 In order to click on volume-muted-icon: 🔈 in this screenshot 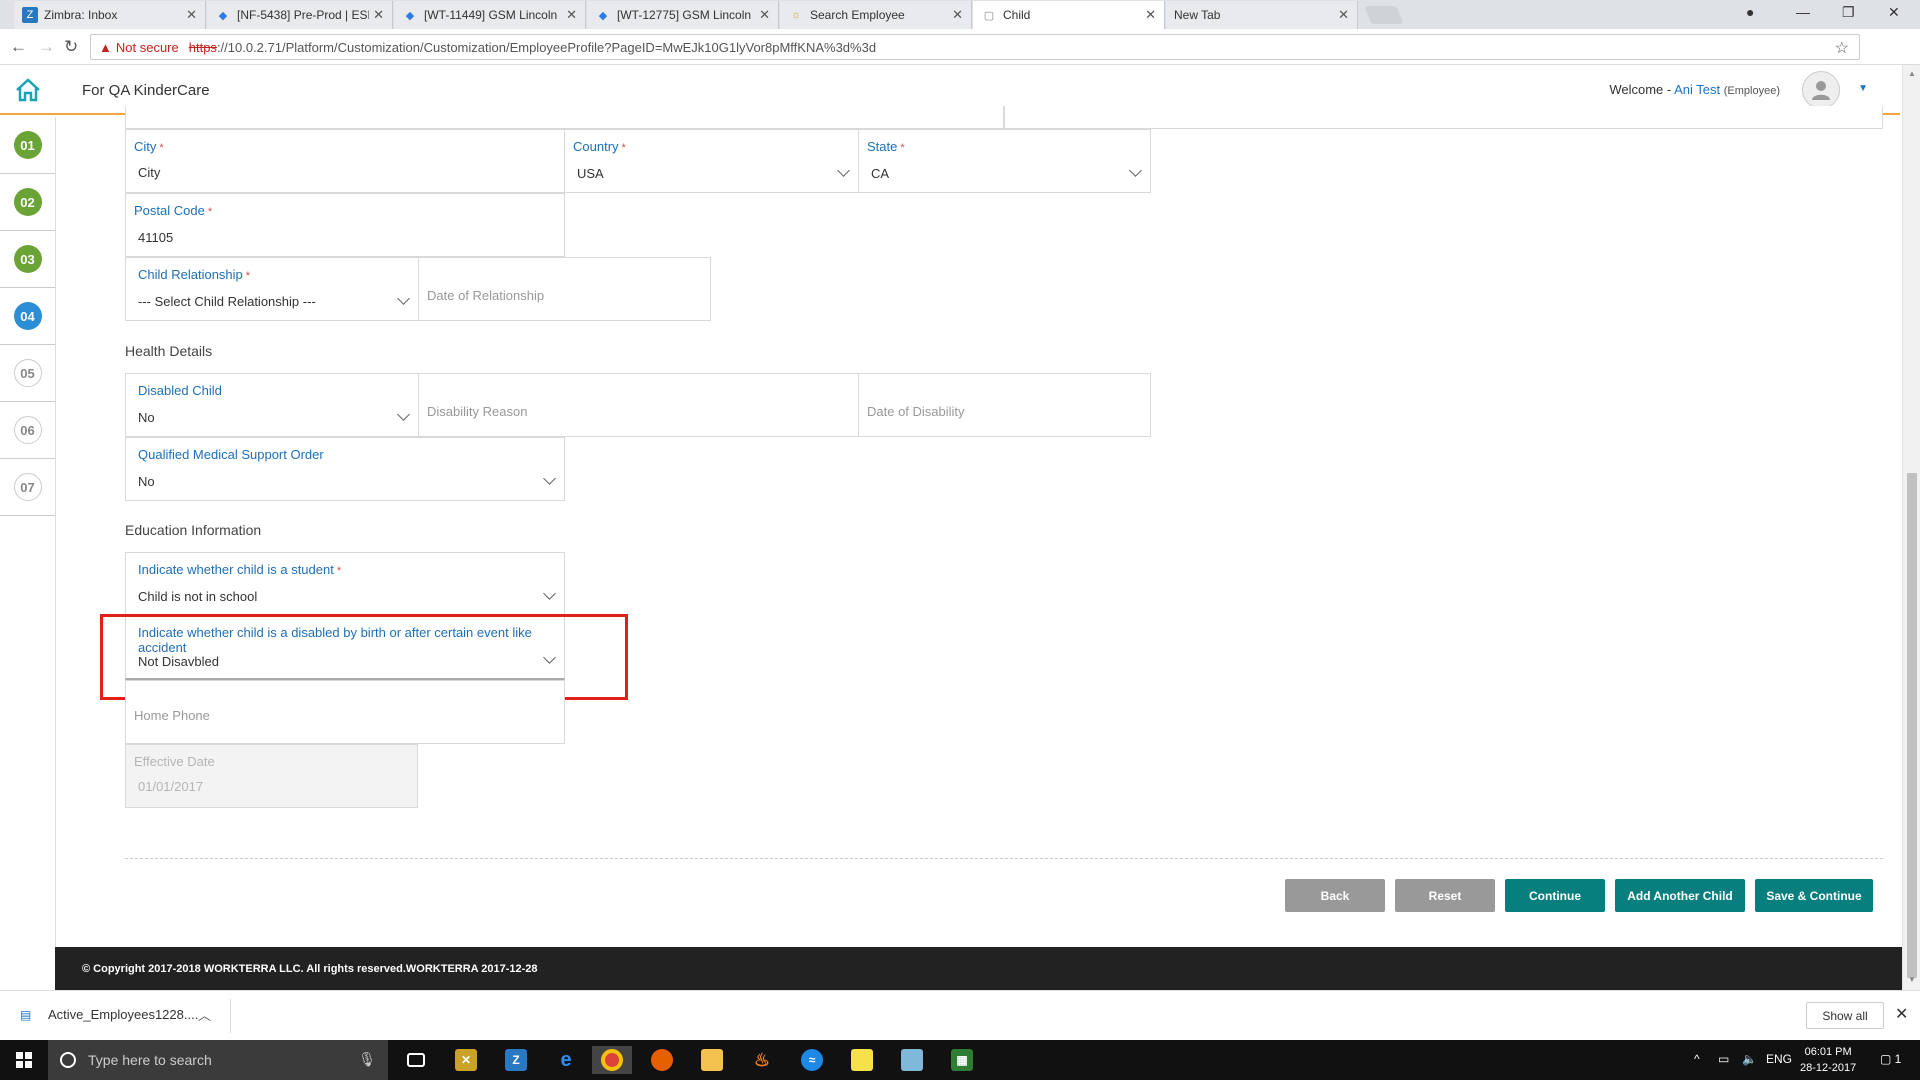, I will do `click(1749, 1059)`.